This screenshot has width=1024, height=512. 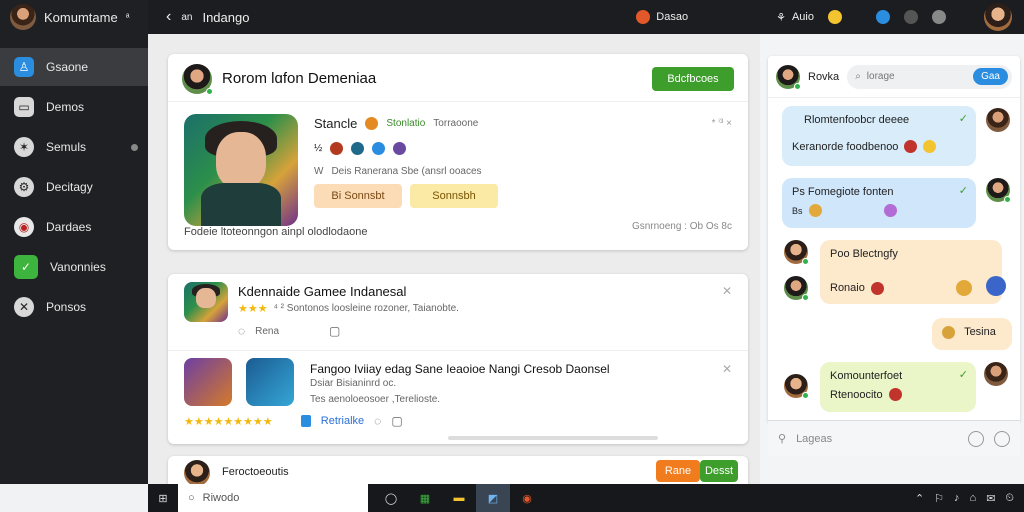 What do you see at coordinates (273, 498) in the screenshot?
I see `taskbar-search: ○ Riwodo` at bounding box center [273, 498].